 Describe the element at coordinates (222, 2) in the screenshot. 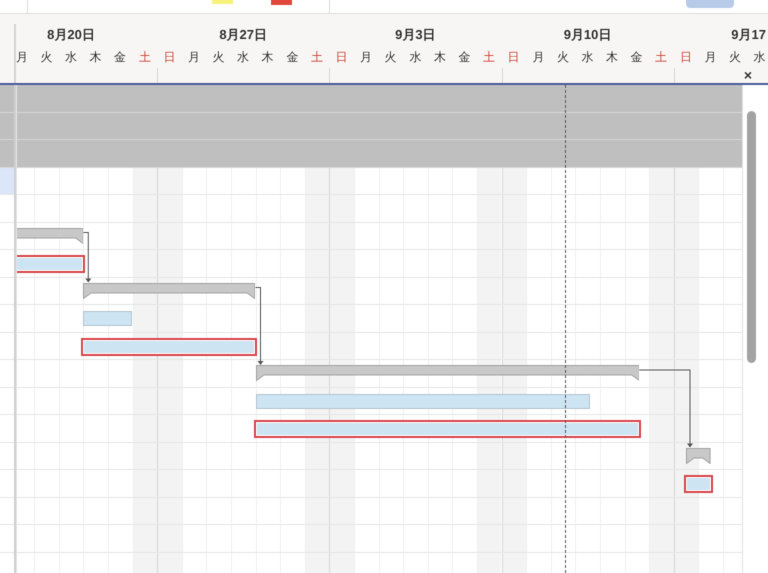

I see `highlight-swatch` at that location.